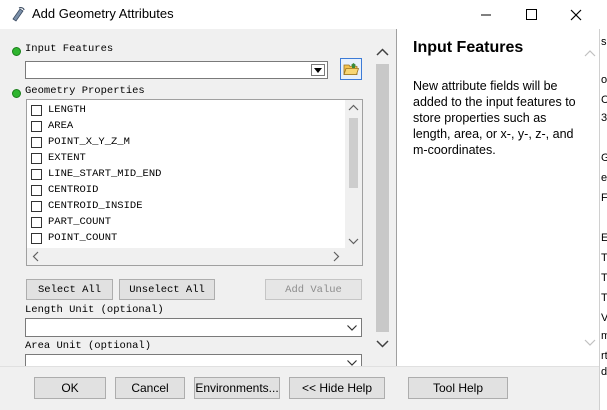  What do you see at coordinates (103, 13) in the screenshot?
I see `window-title: Add Geometry Attributes` at bounding box center [103, 13].